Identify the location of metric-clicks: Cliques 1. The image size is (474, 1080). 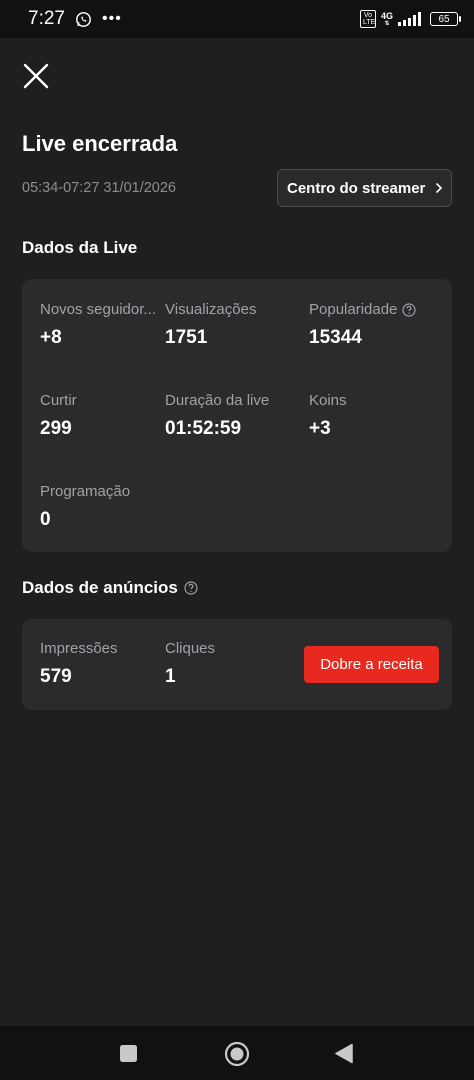
(190, 664).